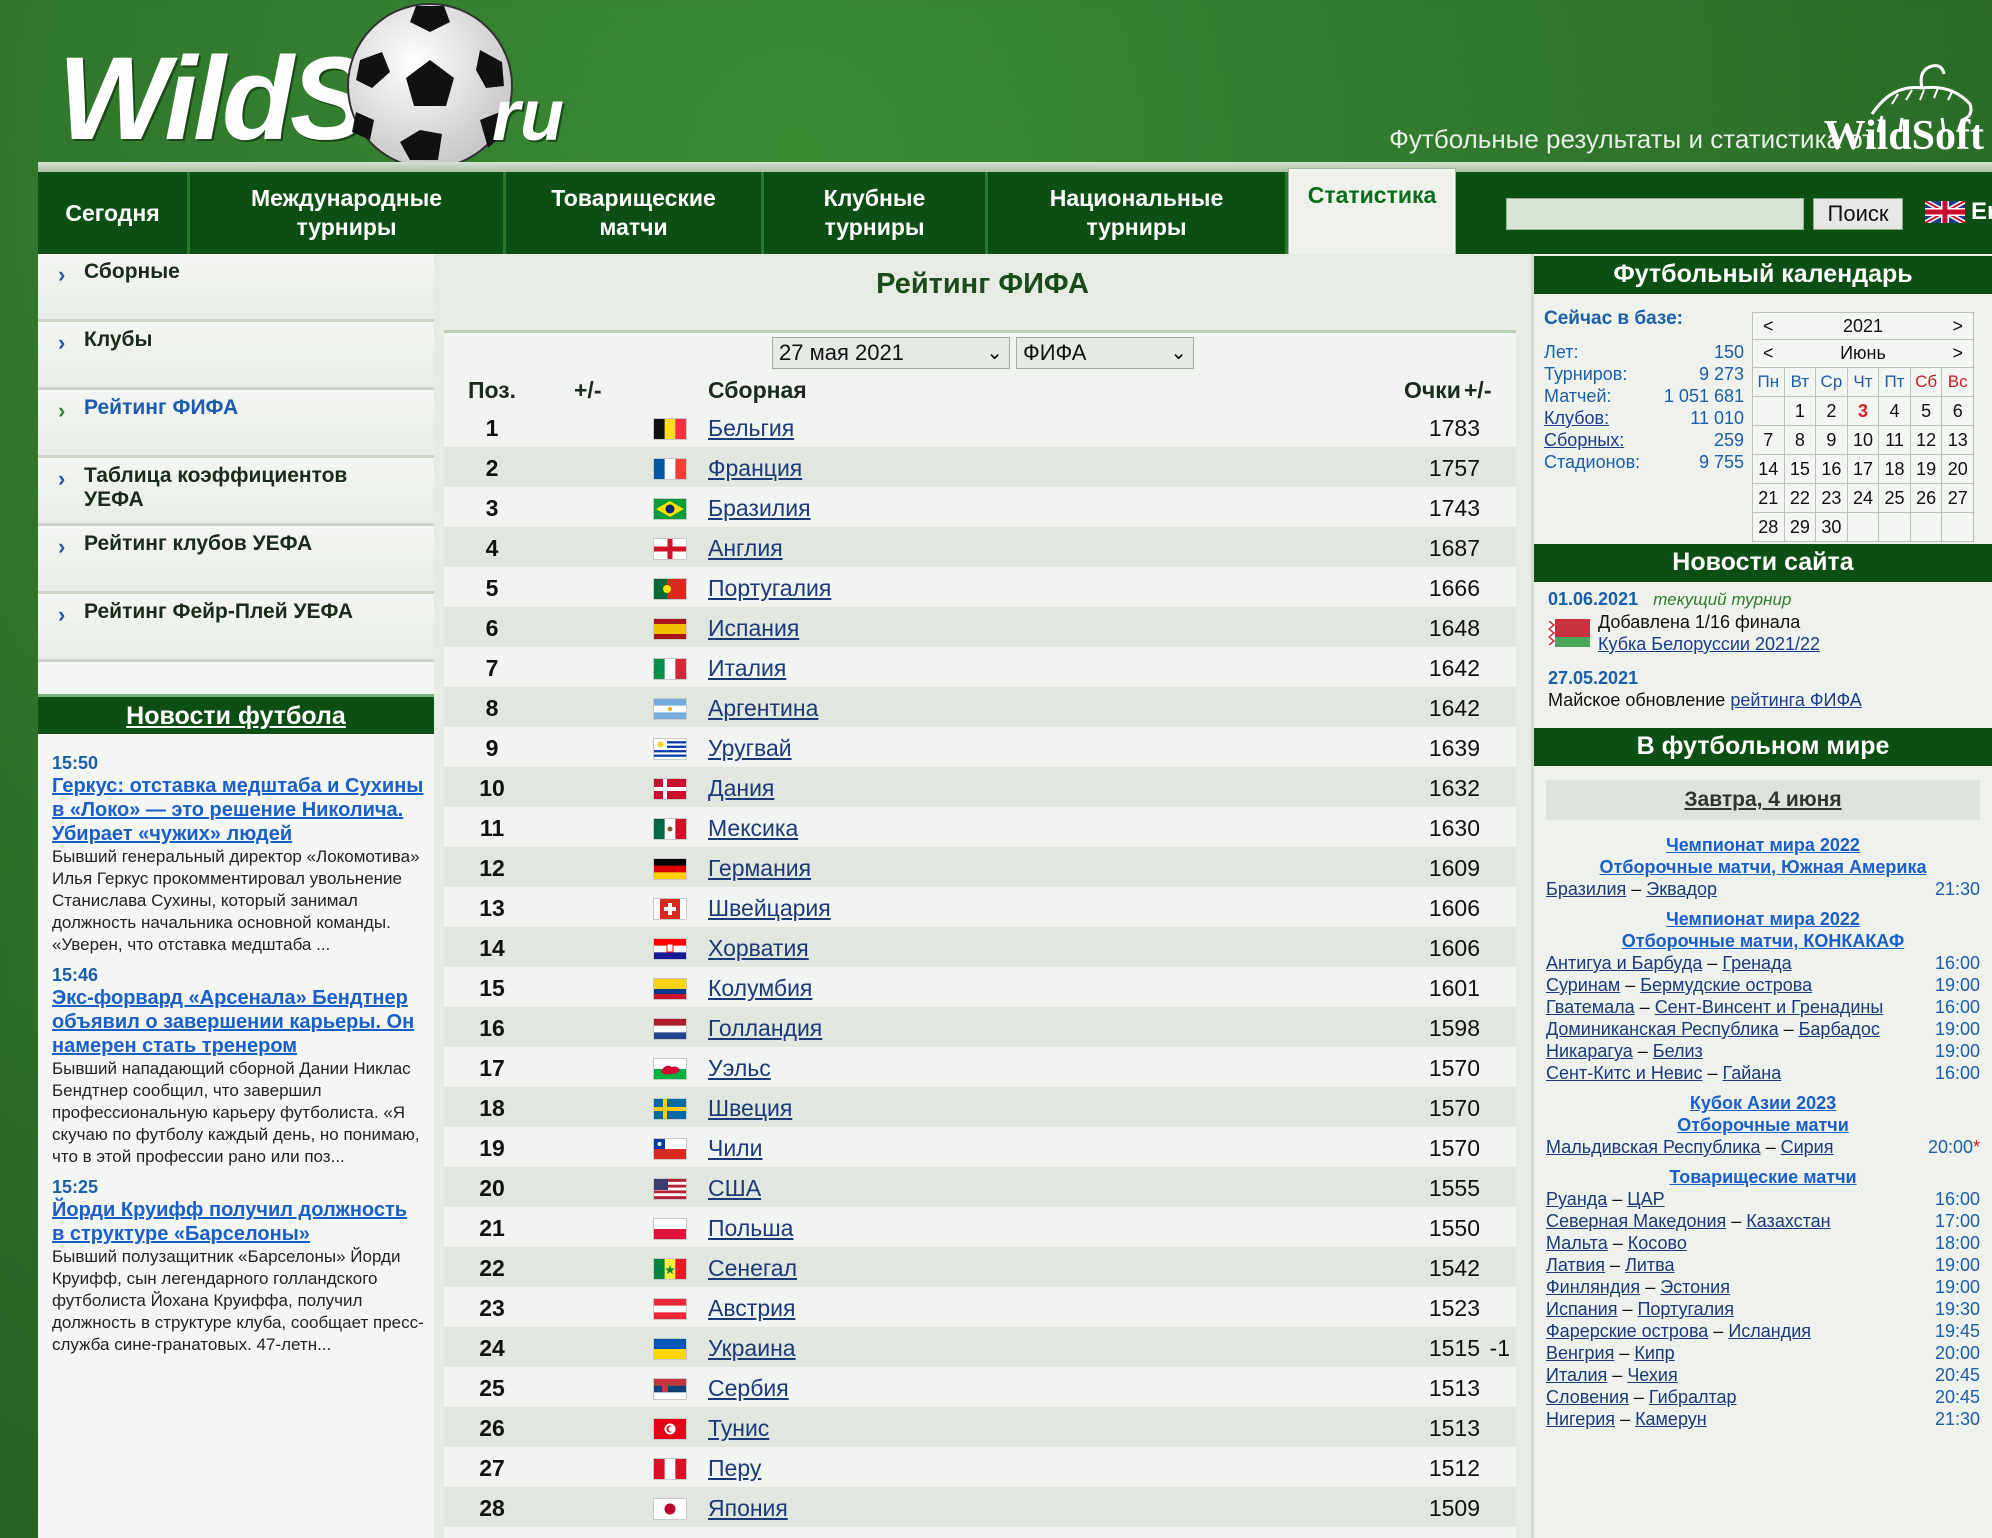 Image resolution: width=1992 pixels, height=1538 pixels. I want to click on tournament-link: Отборочные матчи, so click(1763, 1125).